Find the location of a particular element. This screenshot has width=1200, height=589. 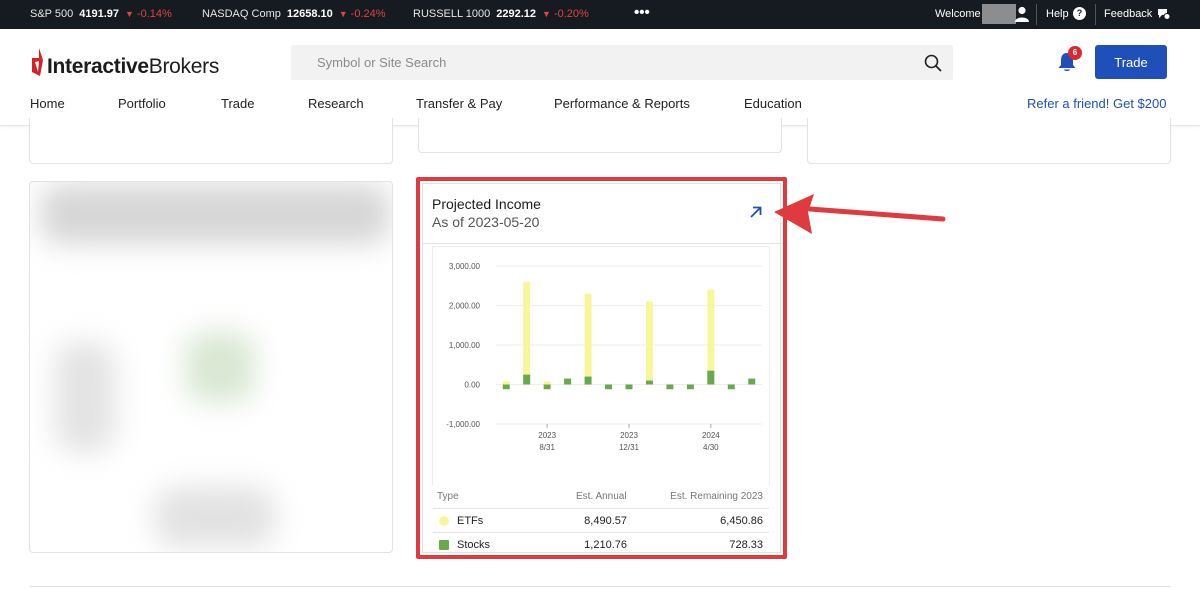

logo-text-regular: Brokers is located at coordinates (184, 66).